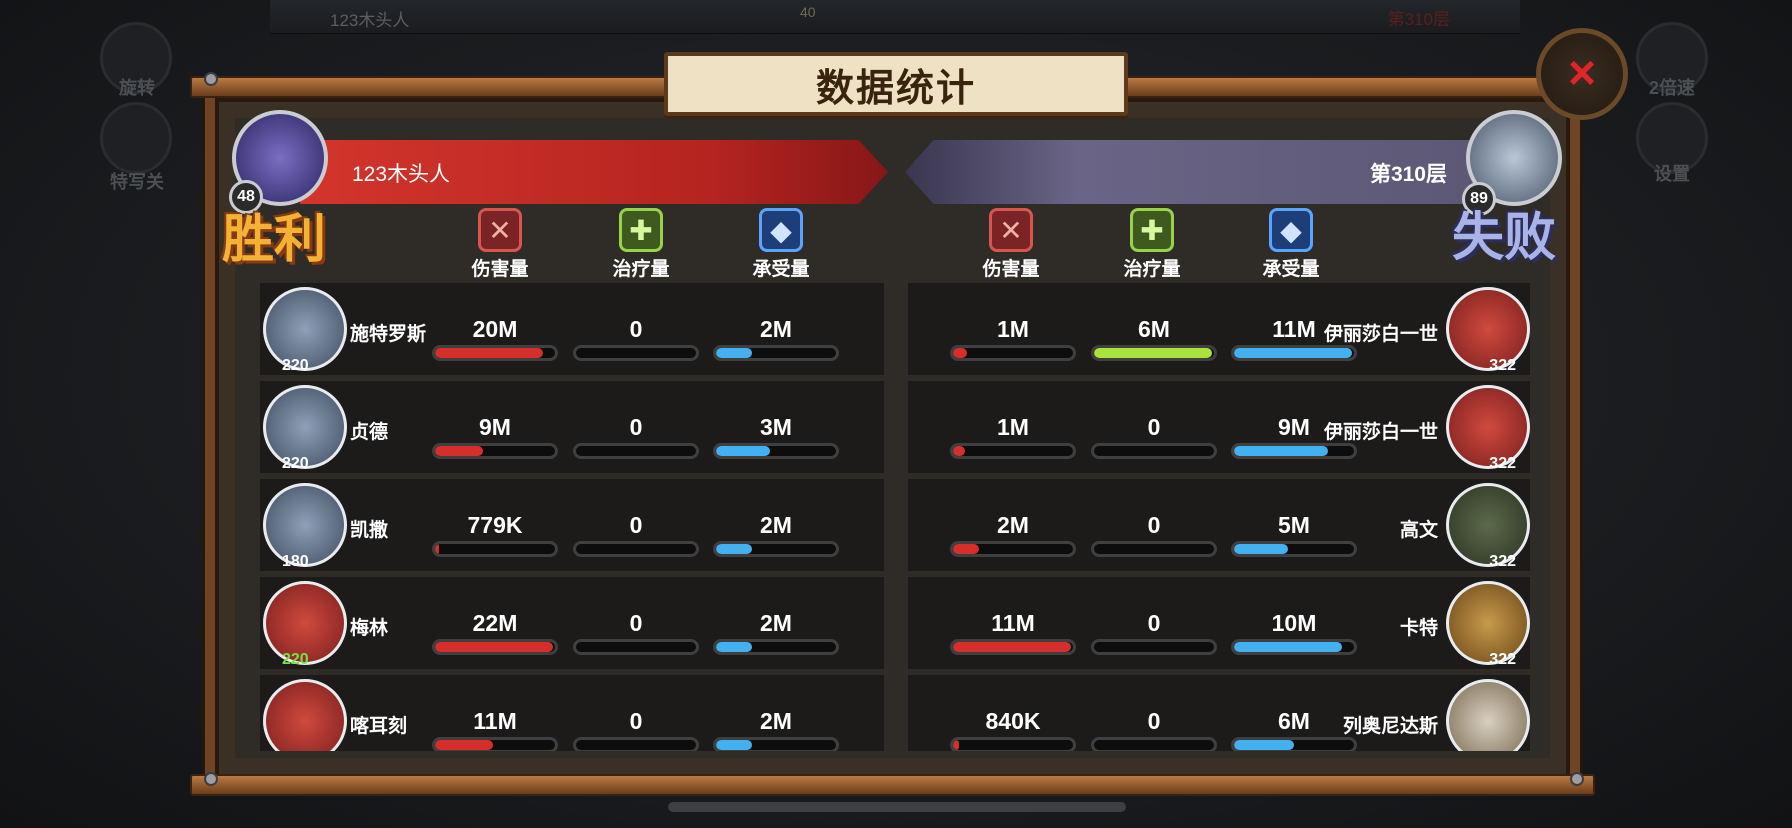 This screenshot has width=1792, height=828. I want to click on background-wave-count: 40, so click(808, 12).